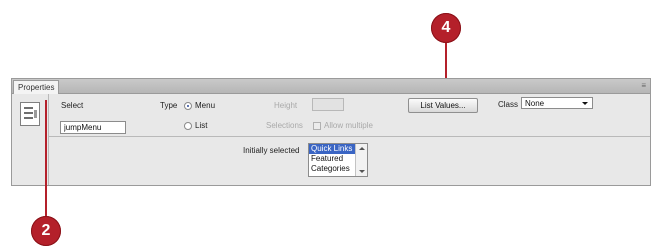 The width and height of the screenshot is (659, 250). I want to click on type-list-label: List, so click(201, 125).